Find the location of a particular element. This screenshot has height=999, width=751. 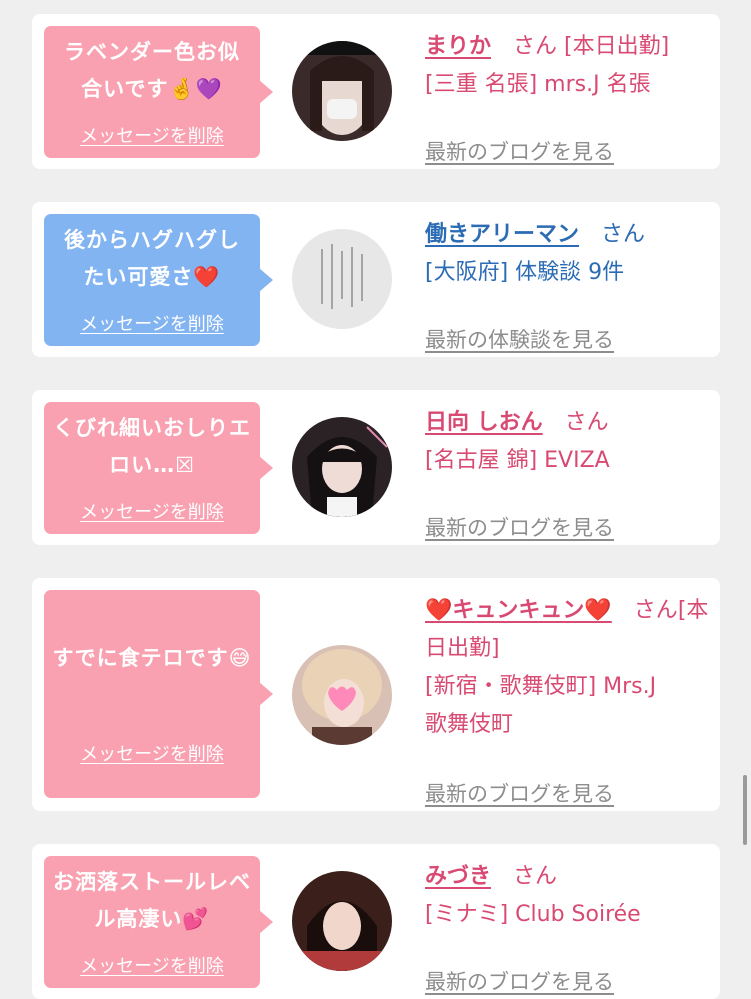

shop-info: [名古屋 錦] EVIZA is located at coordinates (517, 460).